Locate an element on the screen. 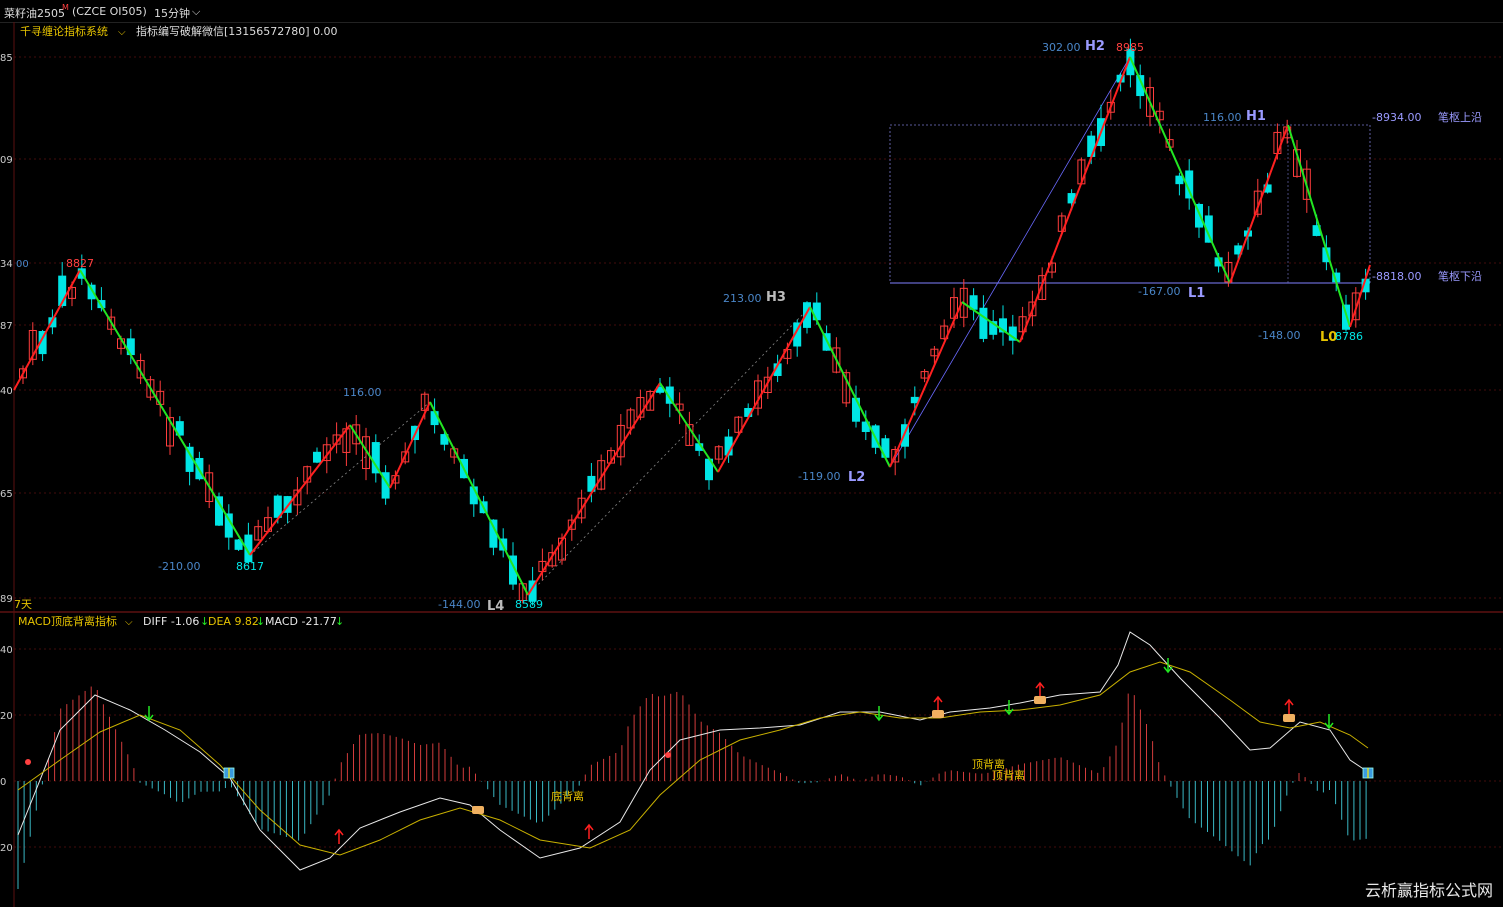 Image resolution: width=1503 pixels, height=907 pixels. pivot-213: 213.00 is located at coordinates (742, 298).